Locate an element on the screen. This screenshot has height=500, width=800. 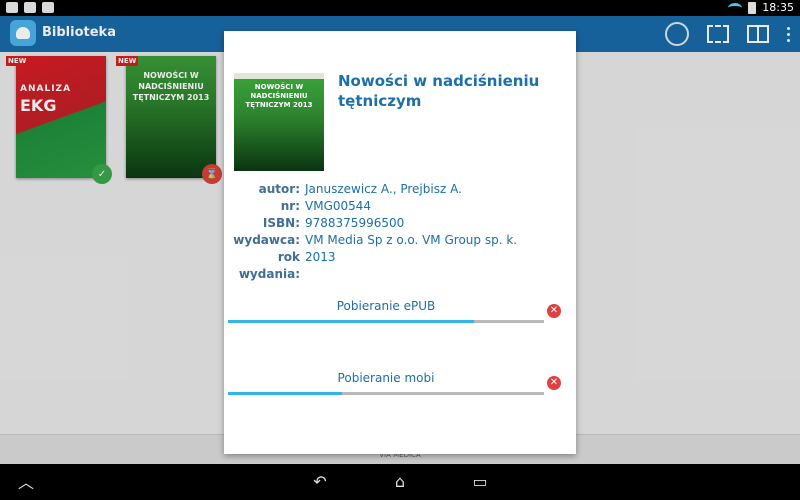
back-icon: ↶ is located at coordinates (320, 481).